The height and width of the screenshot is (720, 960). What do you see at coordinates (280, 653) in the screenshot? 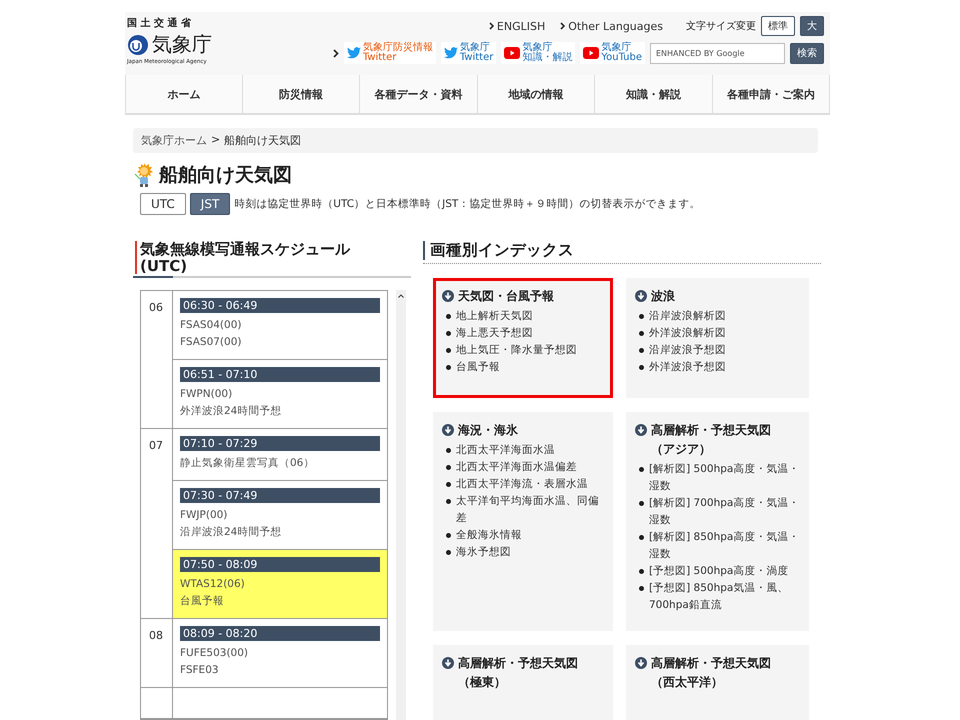
I see `chart-link: FUFE503(00)` at bounding box center [280, 653].